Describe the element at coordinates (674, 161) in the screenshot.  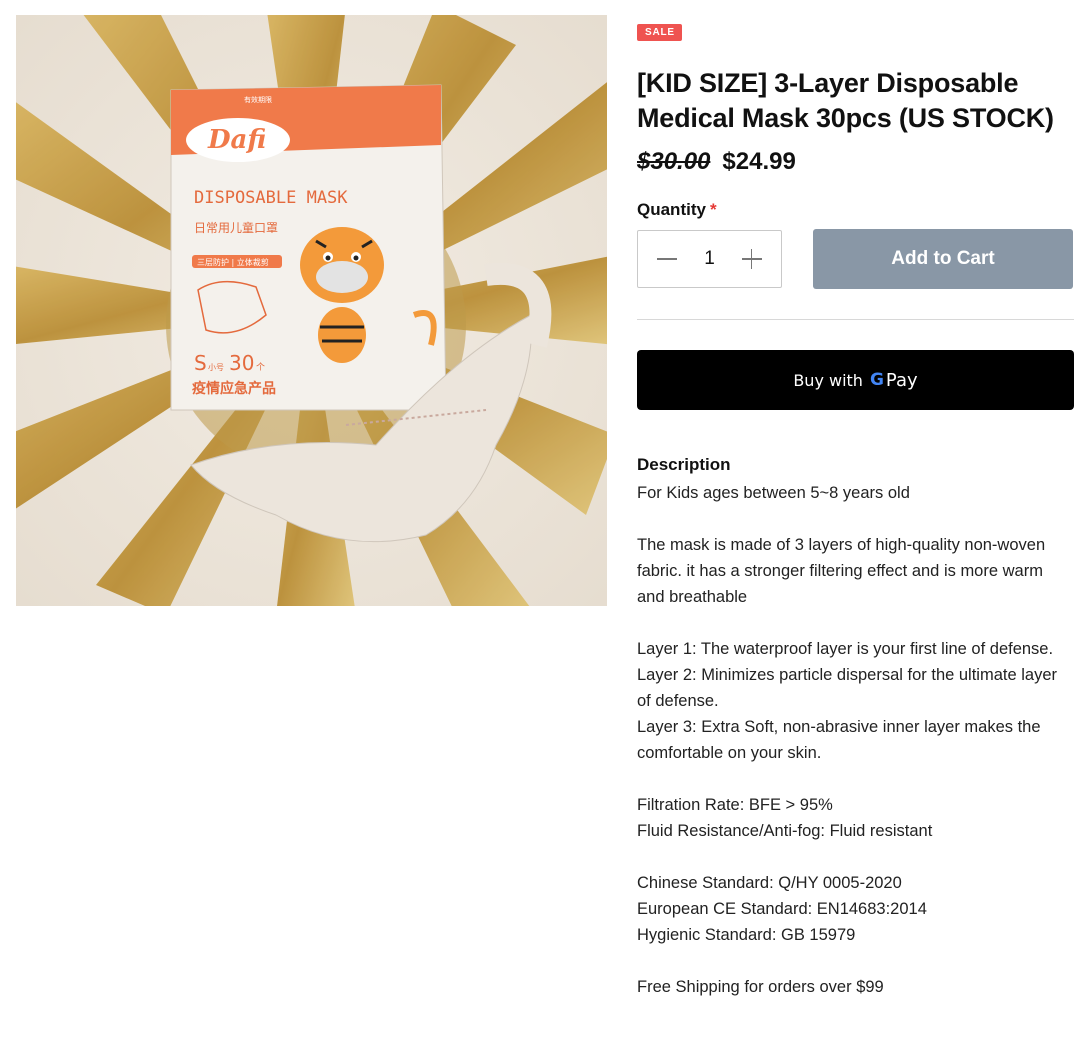
I see `original-price: $30.00` at that location.